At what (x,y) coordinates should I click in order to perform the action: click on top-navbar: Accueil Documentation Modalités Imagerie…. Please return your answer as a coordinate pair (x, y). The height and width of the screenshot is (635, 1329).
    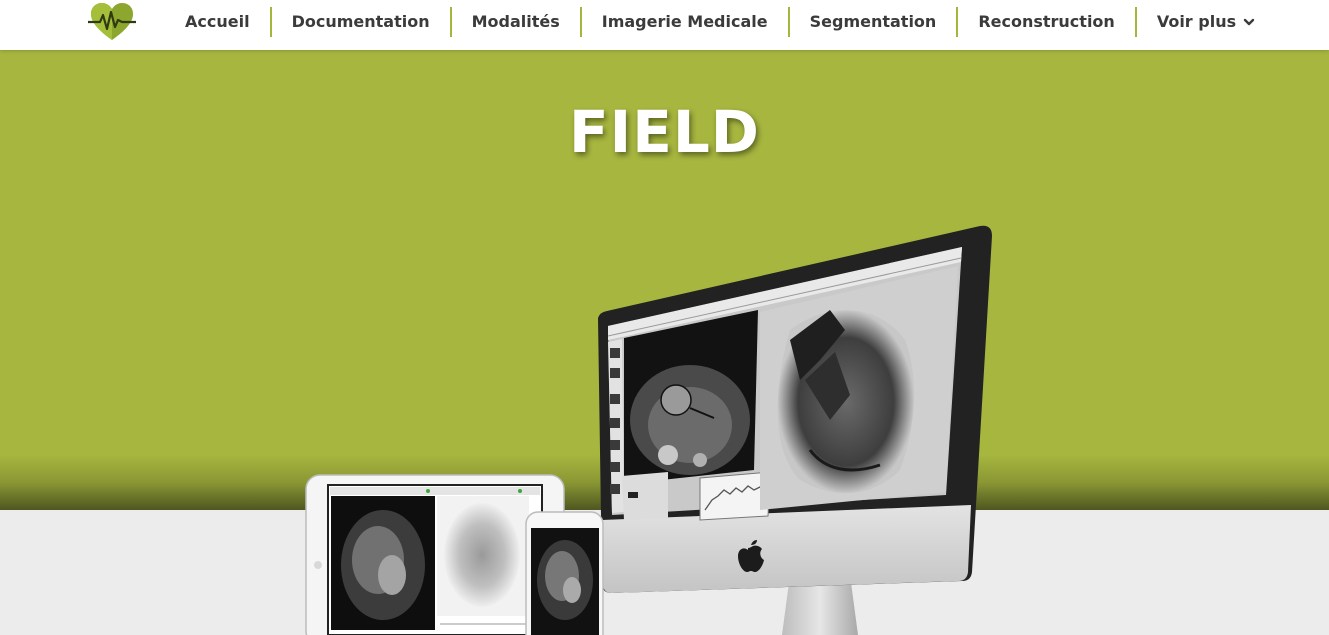
    Looking at the image, I should click on (664, 25).